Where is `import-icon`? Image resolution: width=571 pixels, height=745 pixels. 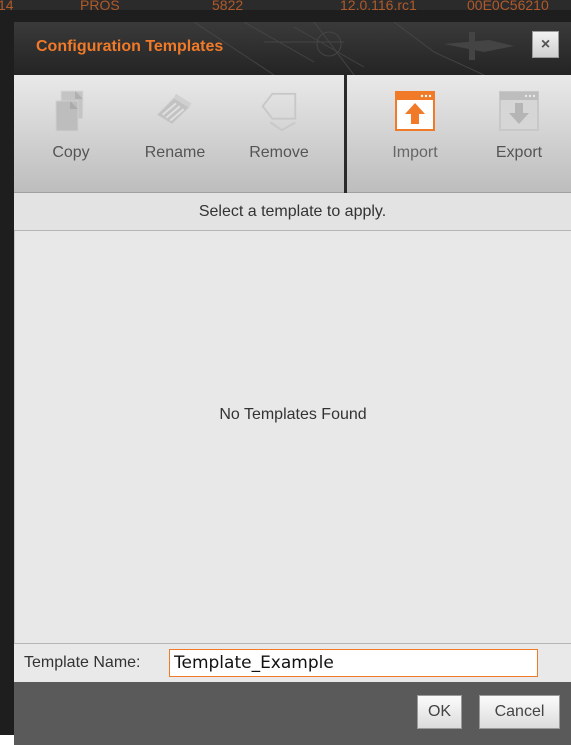
import-icon is located at coordinates (415, 111).